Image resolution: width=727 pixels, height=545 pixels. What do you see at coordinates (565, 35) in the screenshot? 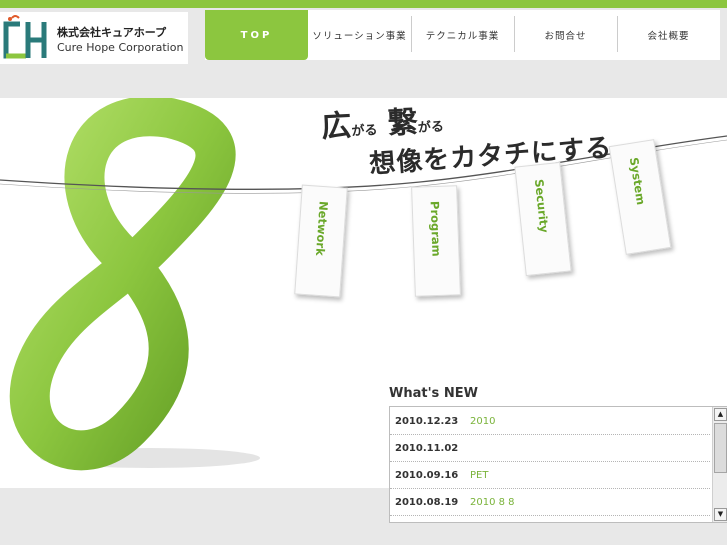
I see `nav-contact: お問合せ` at bounding box center [565, 35].